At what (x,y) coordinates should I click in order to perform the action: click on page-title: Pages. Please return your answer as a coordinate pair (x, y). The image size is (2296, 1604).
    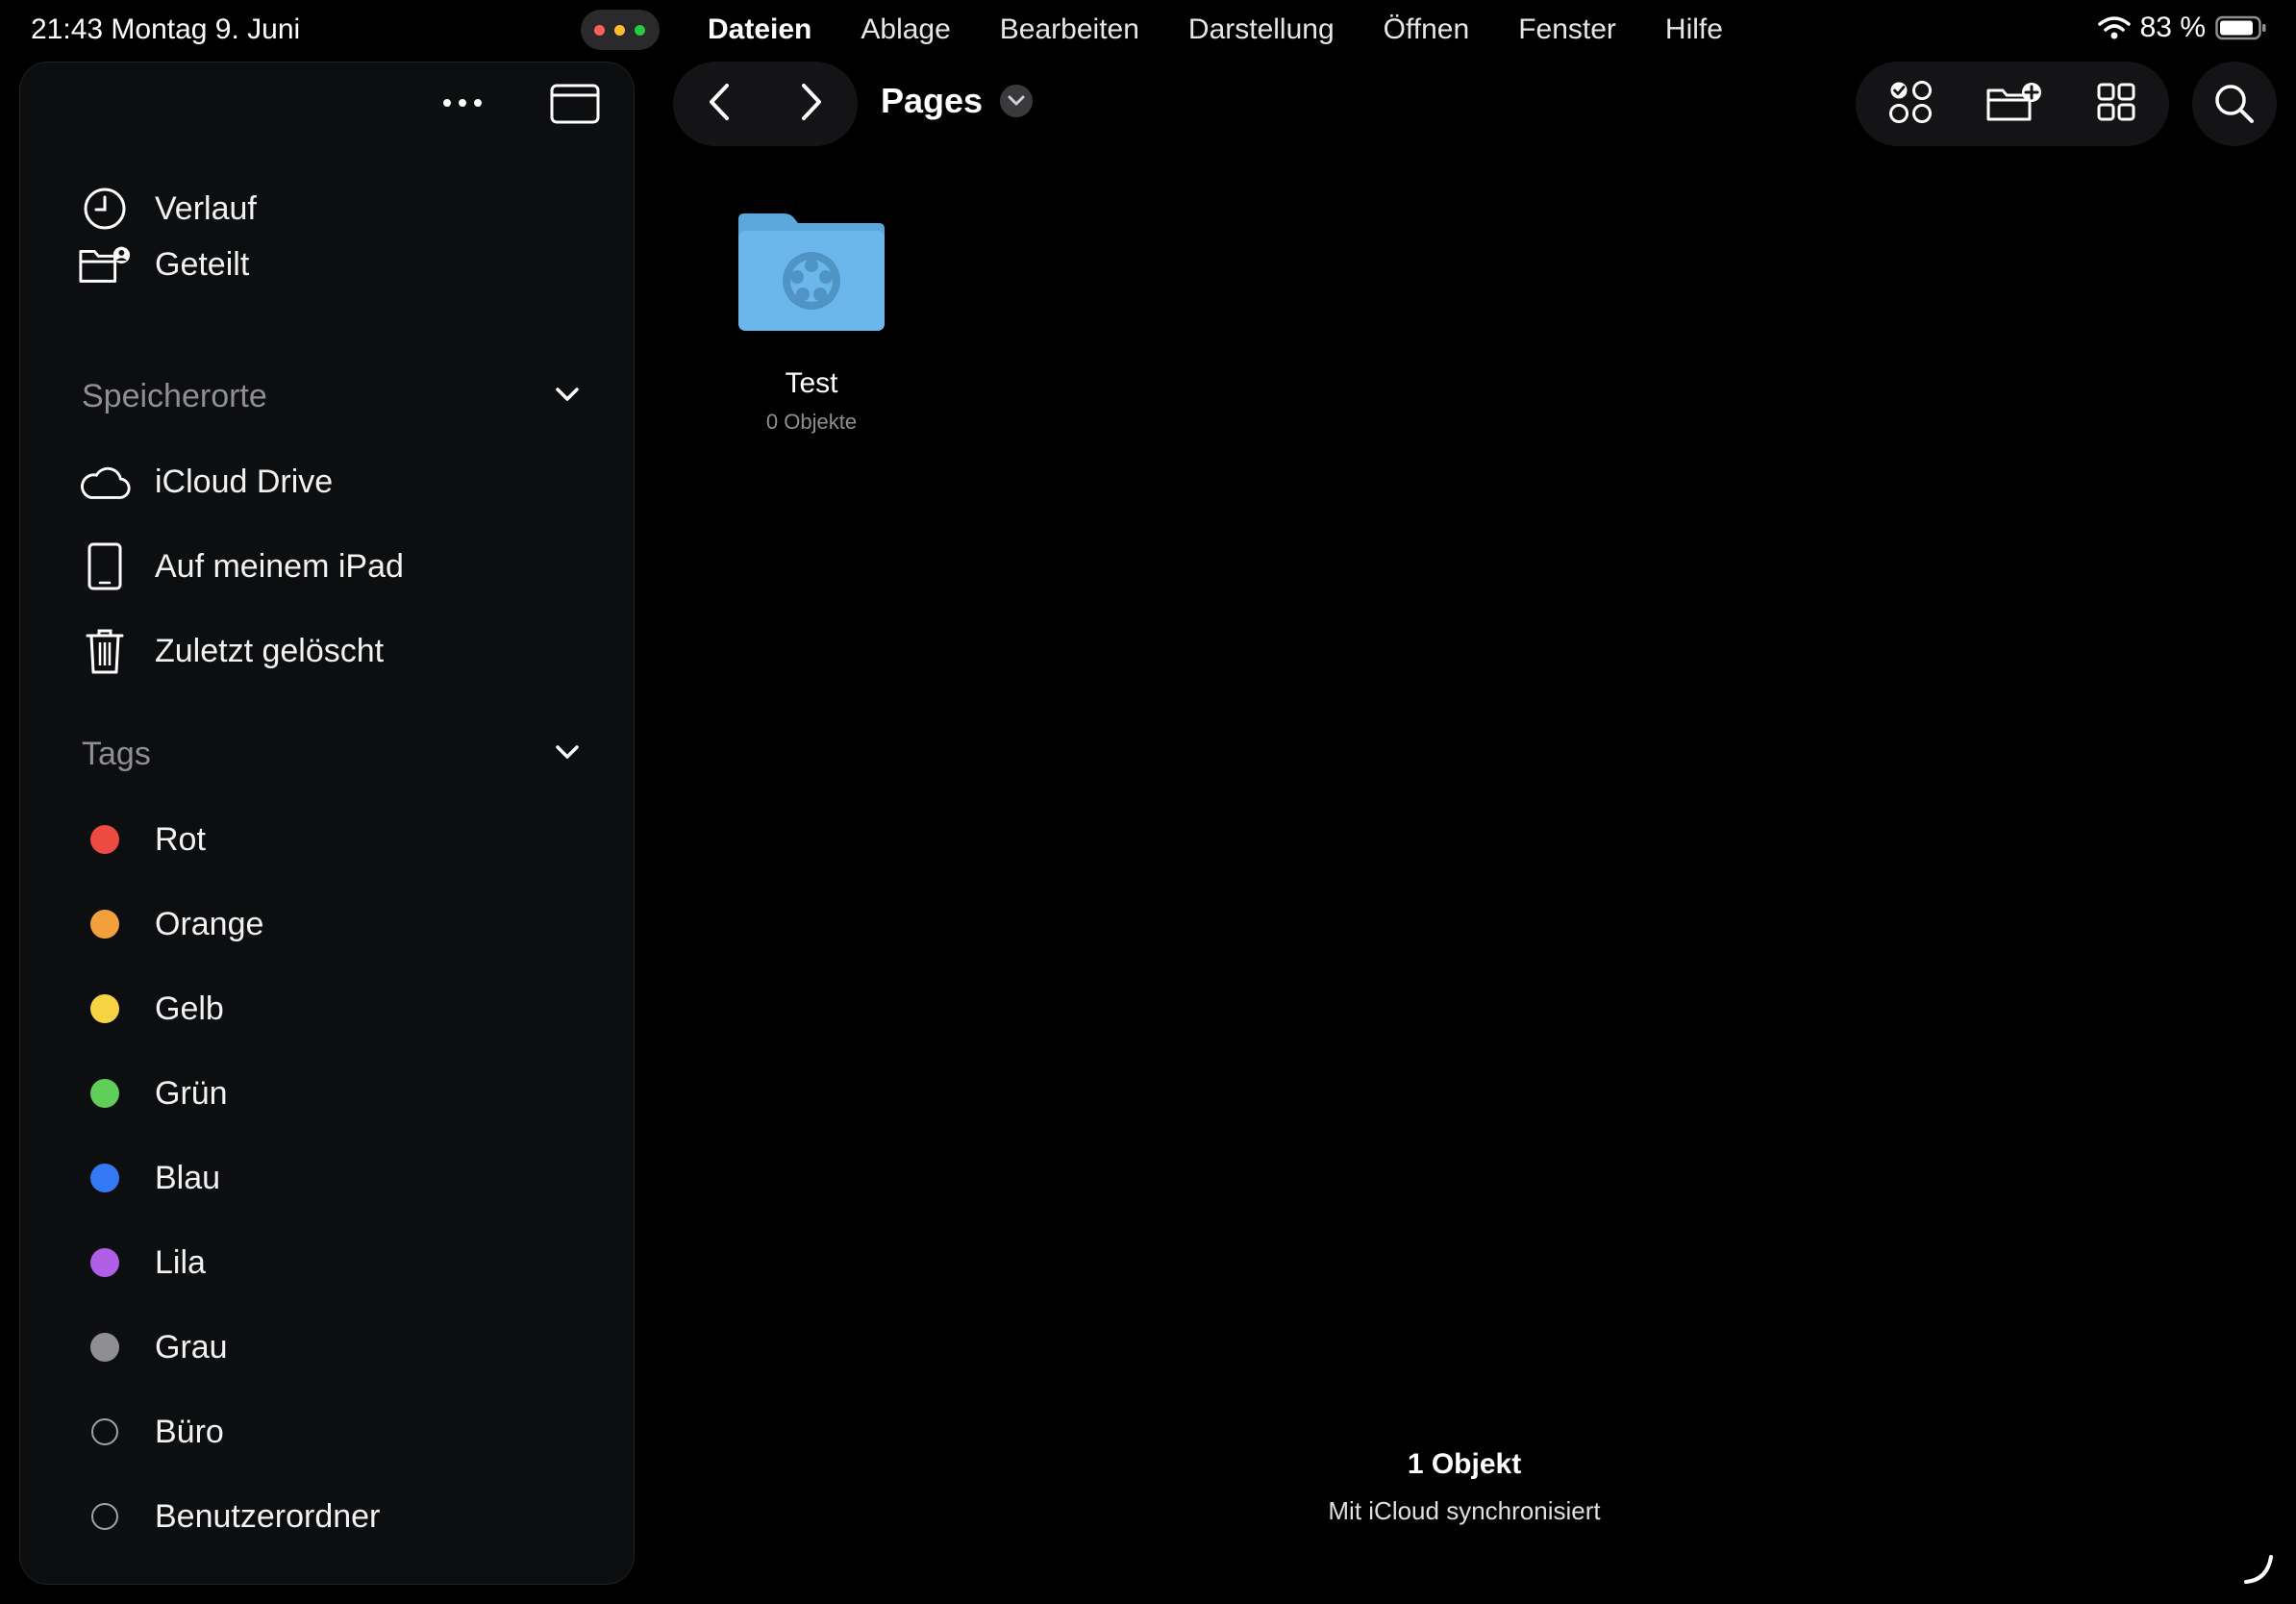
    Looking at the image, I should click on (932, 100).